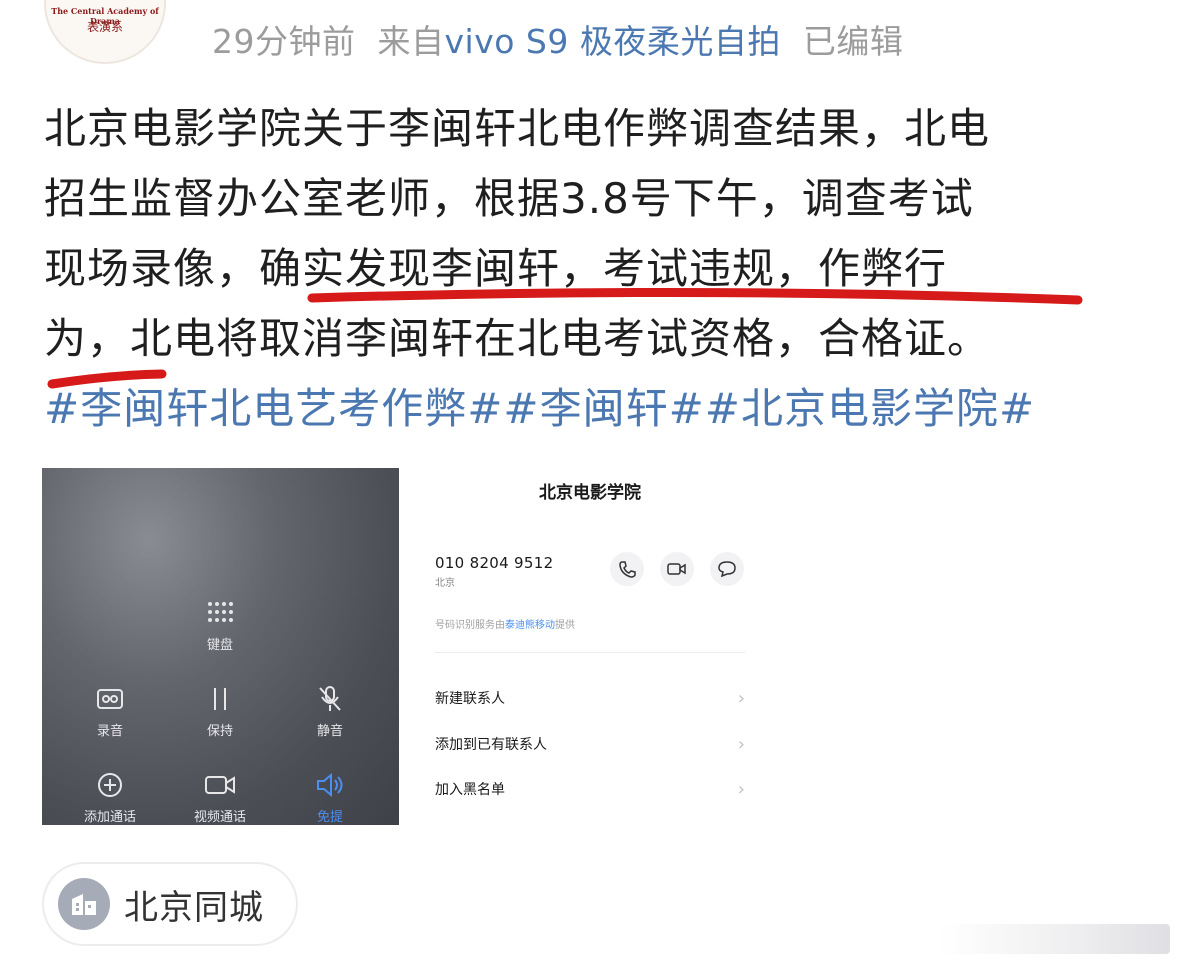 The image size is (1179, 967). Describe the element at coordinates (590, 493) in the screenshot. I see `contact-name: 北京电影学院` at that location.